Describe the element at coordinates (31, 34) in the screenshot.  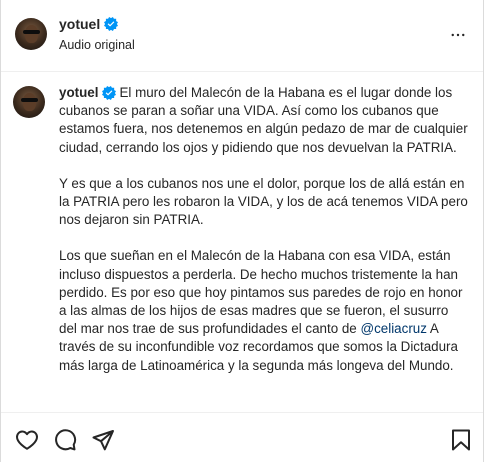
I see `avatar` at that location.